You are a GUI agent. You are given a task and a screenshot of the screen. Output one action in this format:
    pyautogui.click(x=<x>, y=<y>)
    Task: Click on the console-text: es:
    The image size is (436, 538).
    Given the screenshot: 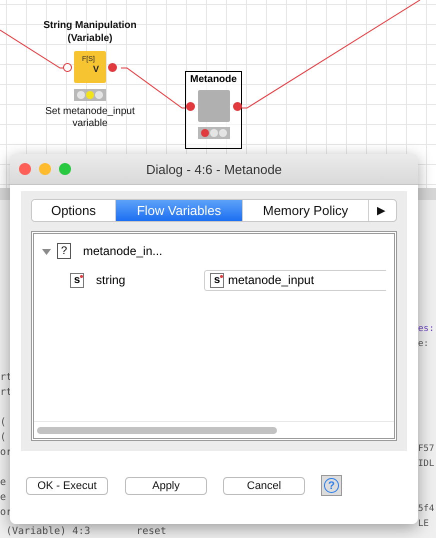 What is the action you would take?
    pyautogui.click(x=426, y=329)
    